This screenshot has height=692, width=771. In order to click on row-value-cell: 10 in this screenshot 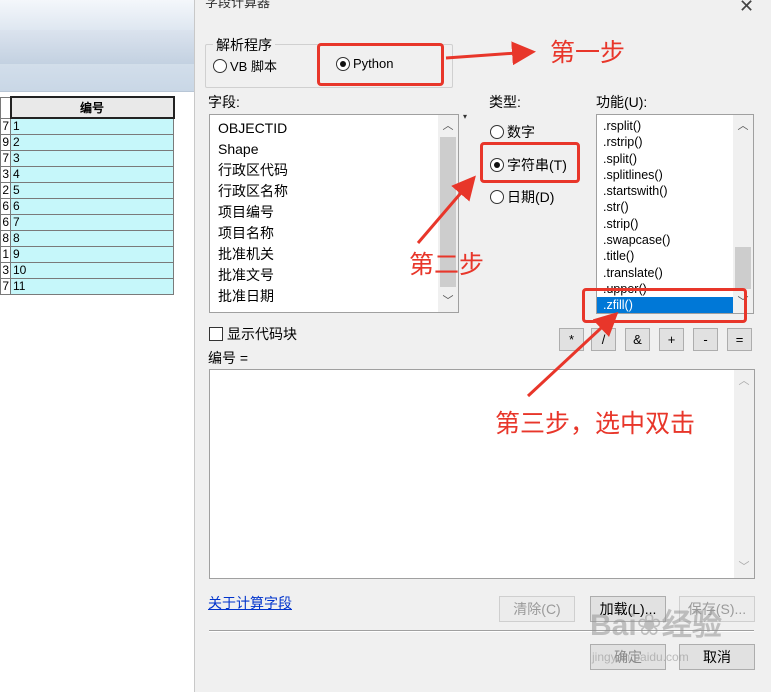, I will do `click(92, 270)`.